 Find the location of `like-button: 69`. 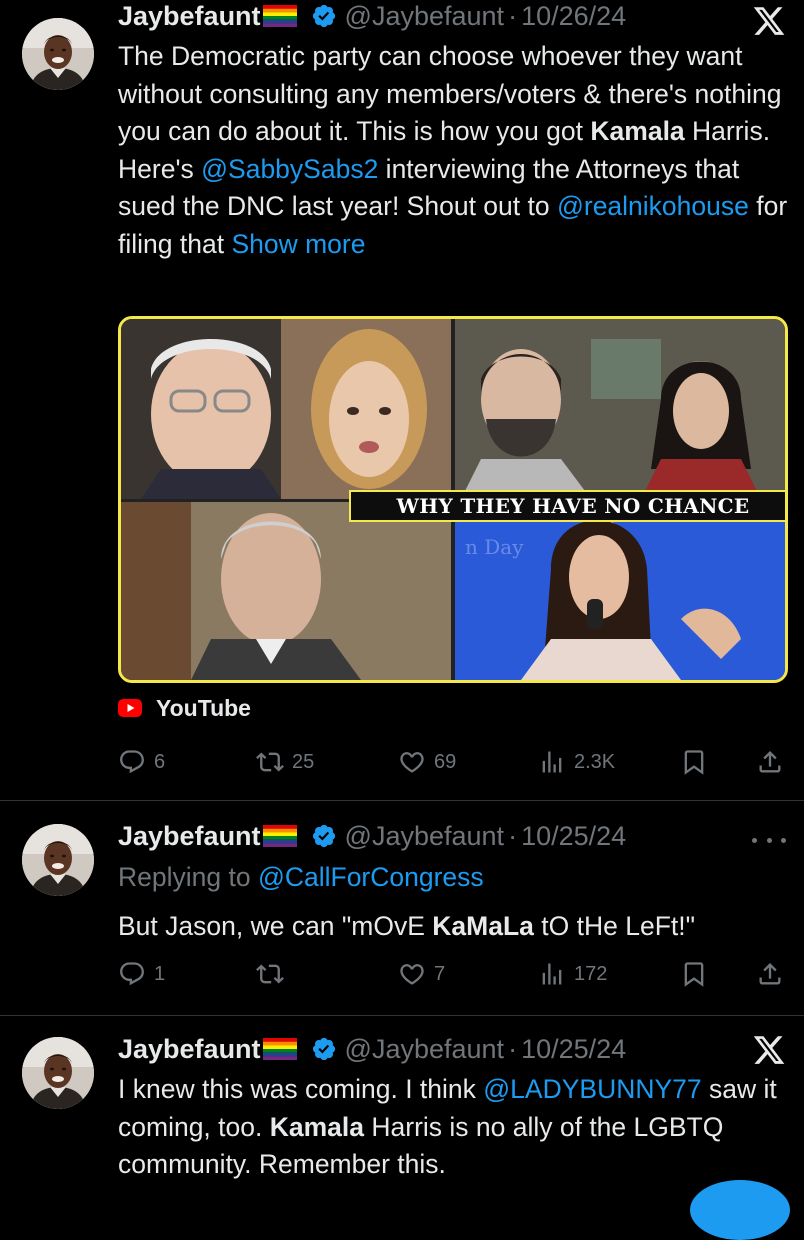

like-button: 69 is located at coordinates (427, 762).